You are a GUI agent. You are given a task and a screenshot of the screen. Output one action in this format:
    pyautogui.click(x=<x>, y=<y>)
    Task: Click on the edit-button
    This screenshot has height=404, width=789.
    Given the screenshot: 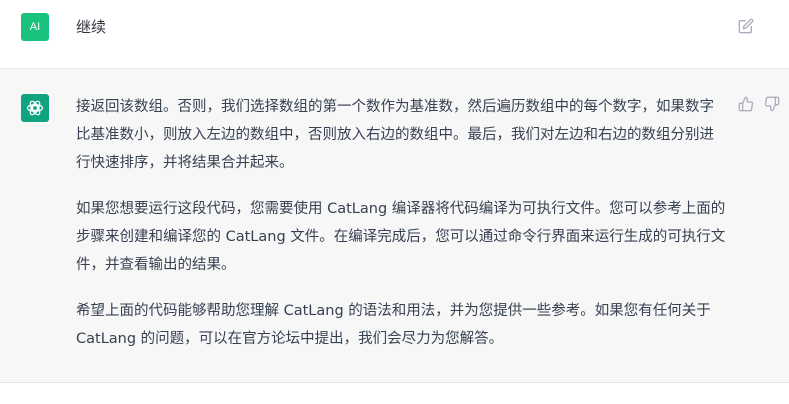 What is the action you would take?
    pyautogui.click(x=746, y=26)
    